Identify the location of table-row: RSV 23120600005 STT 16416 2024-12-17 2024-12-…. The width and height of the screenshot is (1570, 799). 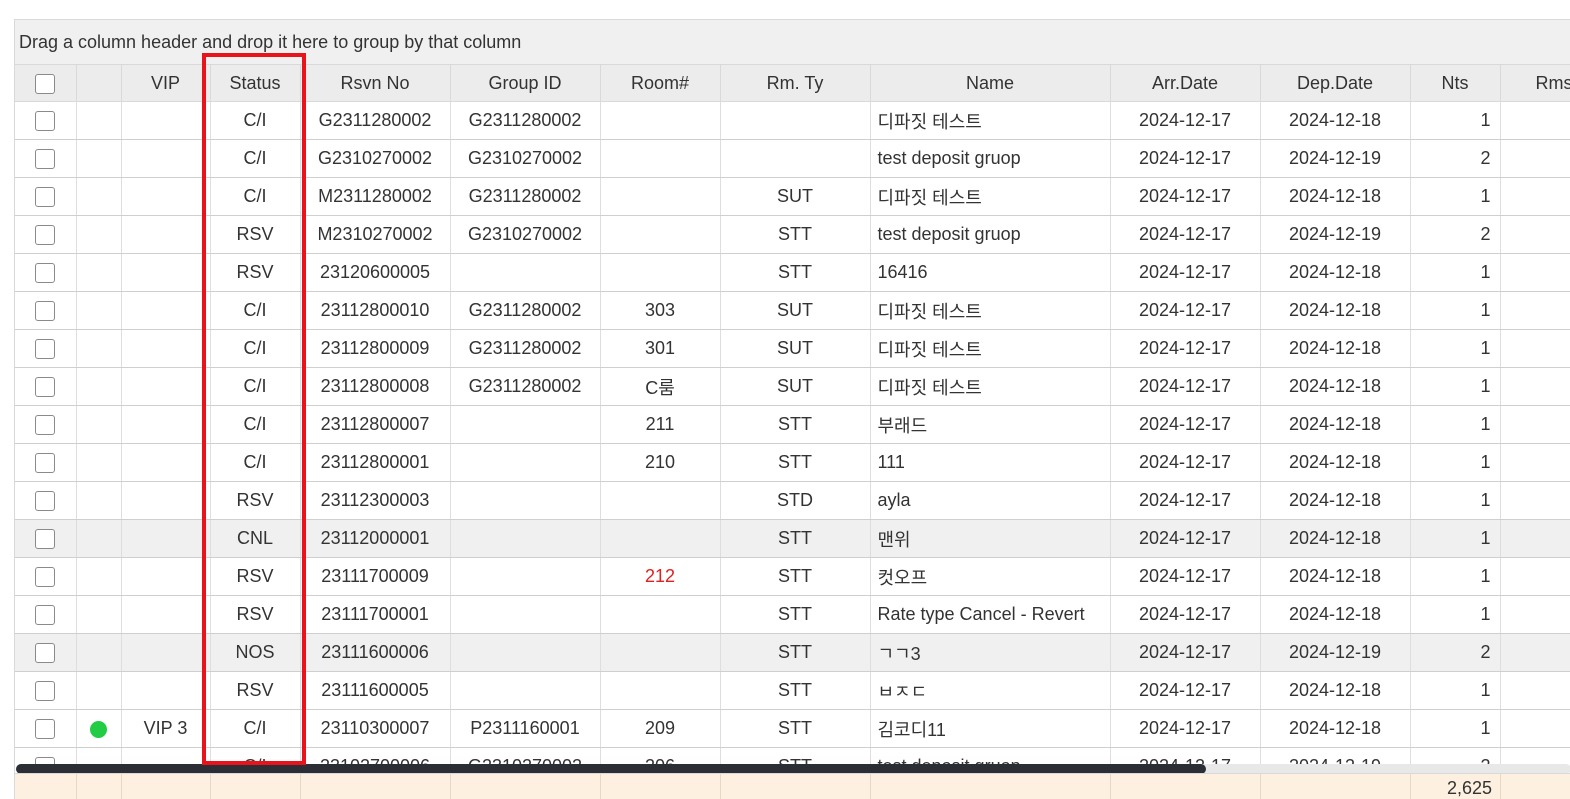
(792, 272).